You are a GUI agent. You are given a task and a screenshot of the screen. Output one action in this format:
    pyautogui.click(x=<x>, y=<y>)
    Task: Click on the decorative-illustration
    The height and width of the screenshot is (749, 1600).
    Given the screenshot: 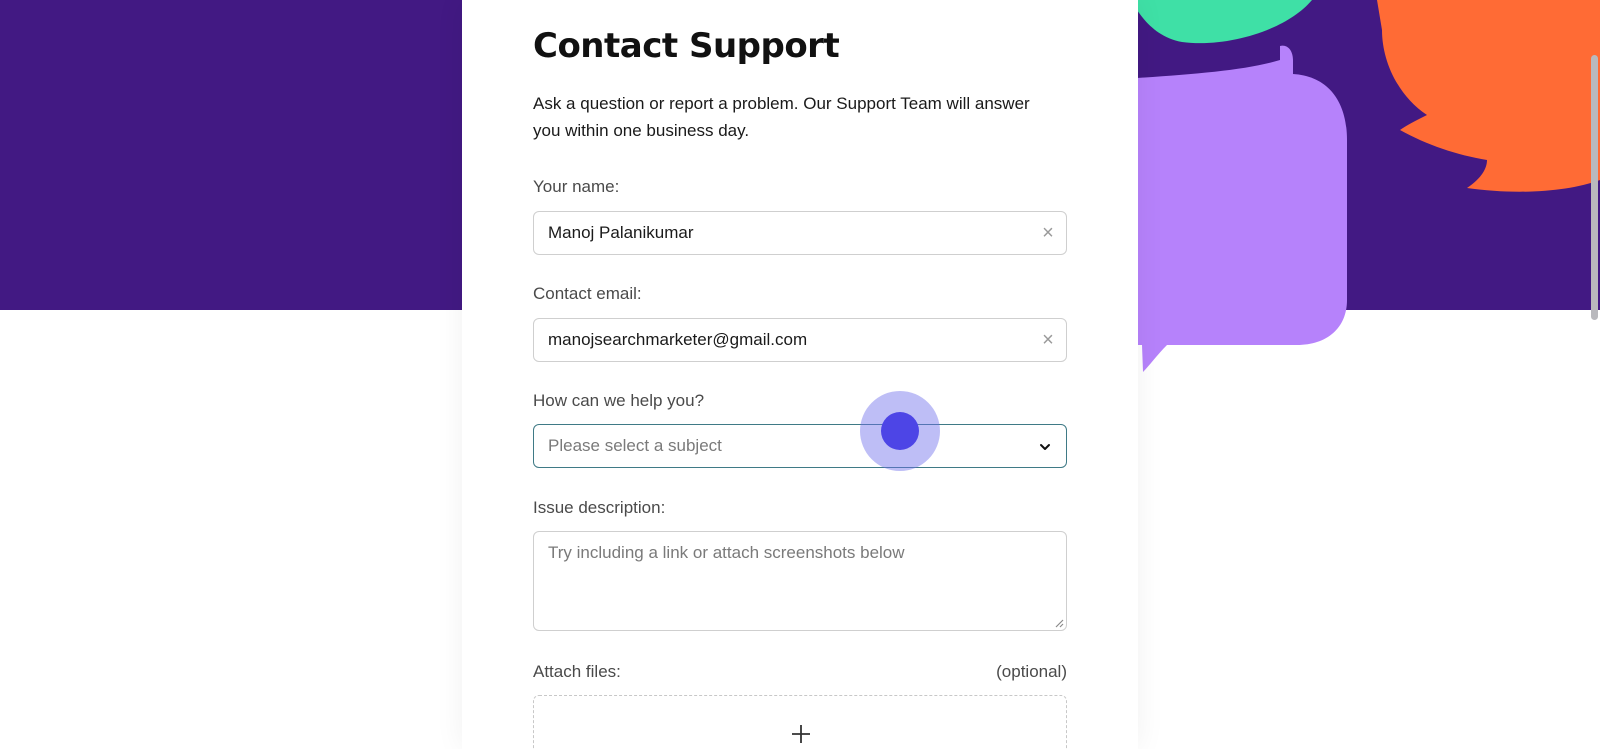 What is the action you would take?
    pyautogui.click(x=1368, y=186)
    